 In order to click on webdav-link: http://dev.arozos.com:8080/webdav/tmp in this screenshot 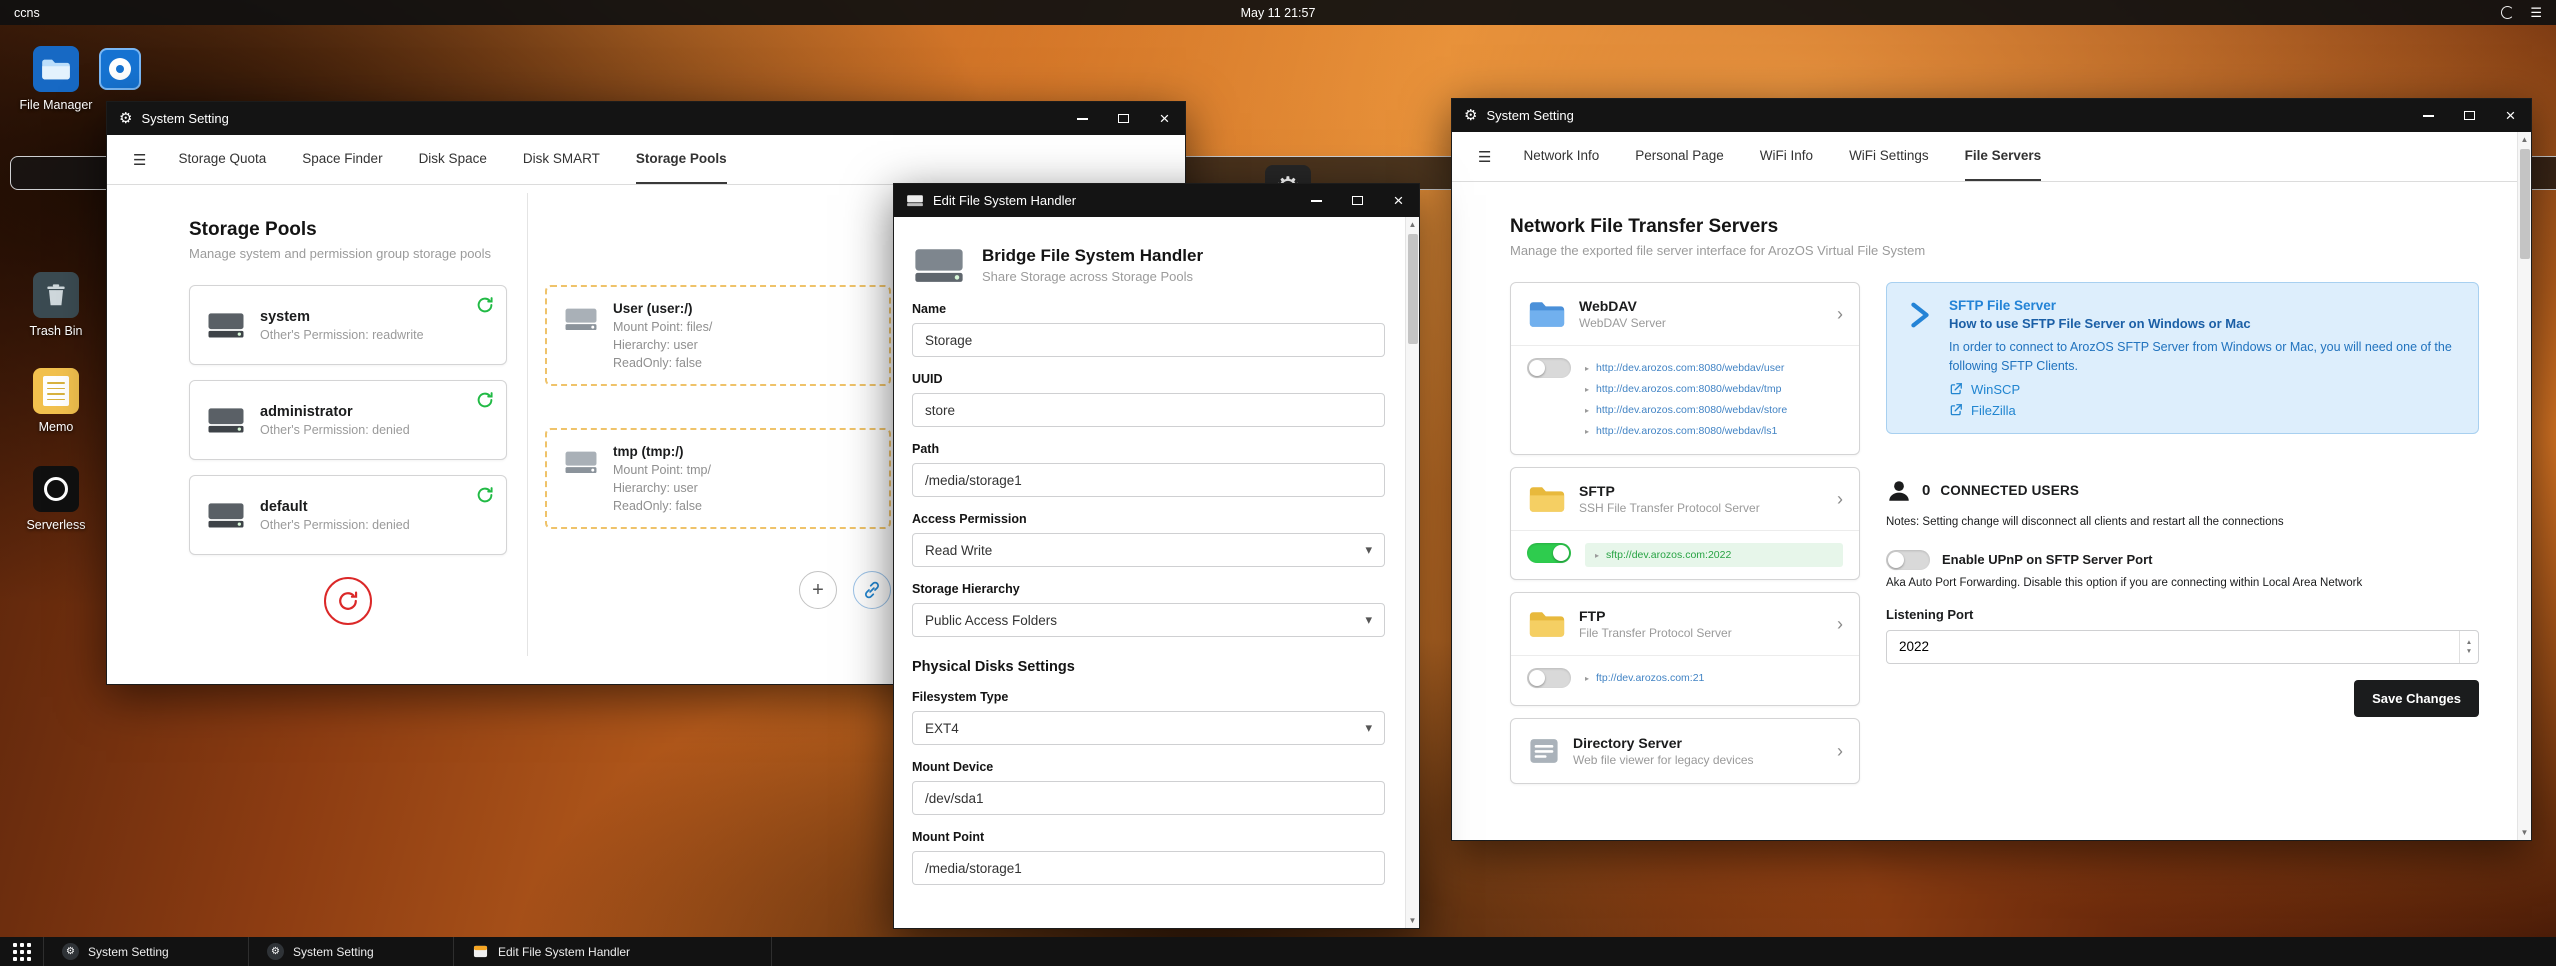, I will do `click(1688, 389)`.